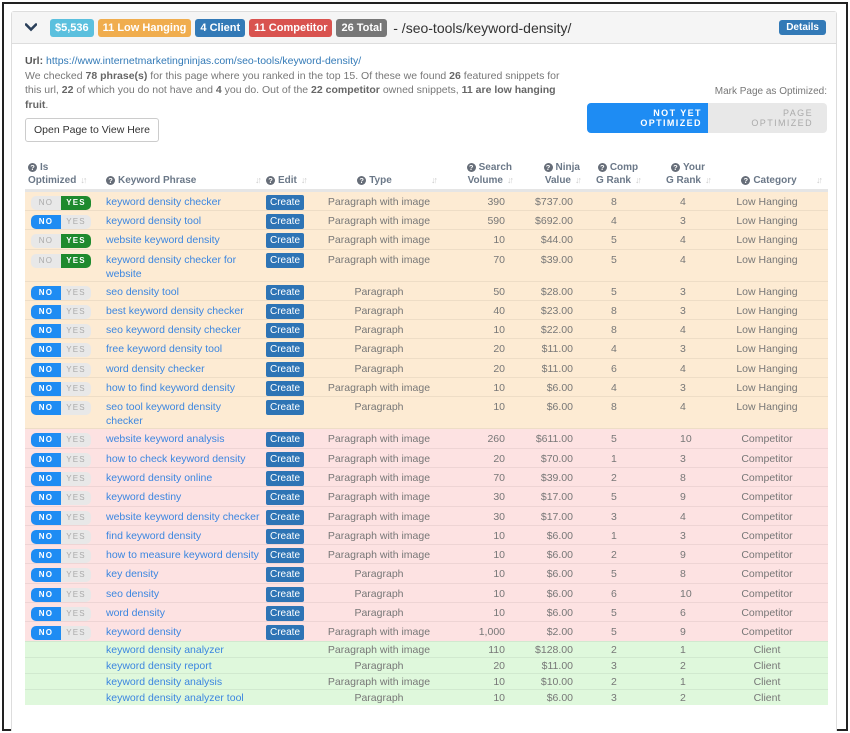 Image resolution: width=850 pixels, height=733 pixels. What do you see at coordinates (477, 175) in the screenshot?
I see `col-search-volume: ? Search Volume ↓↑` at bounding box center [477, 175].